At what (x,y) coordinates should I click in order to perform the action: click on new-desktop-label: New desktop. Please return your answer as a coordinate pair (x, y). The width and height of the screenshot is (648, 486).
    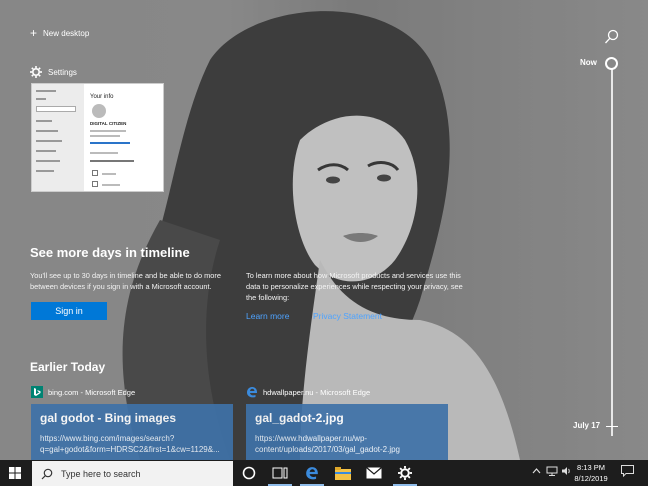
    Looking at the image, I should click on (66, 33).